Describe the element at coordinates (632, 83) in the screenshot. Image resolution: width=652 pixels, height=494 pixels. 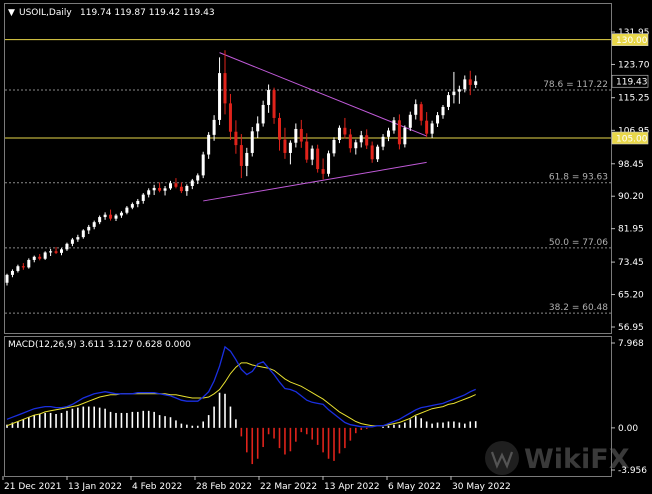
I see `current-price-box: 119.43` at that location.